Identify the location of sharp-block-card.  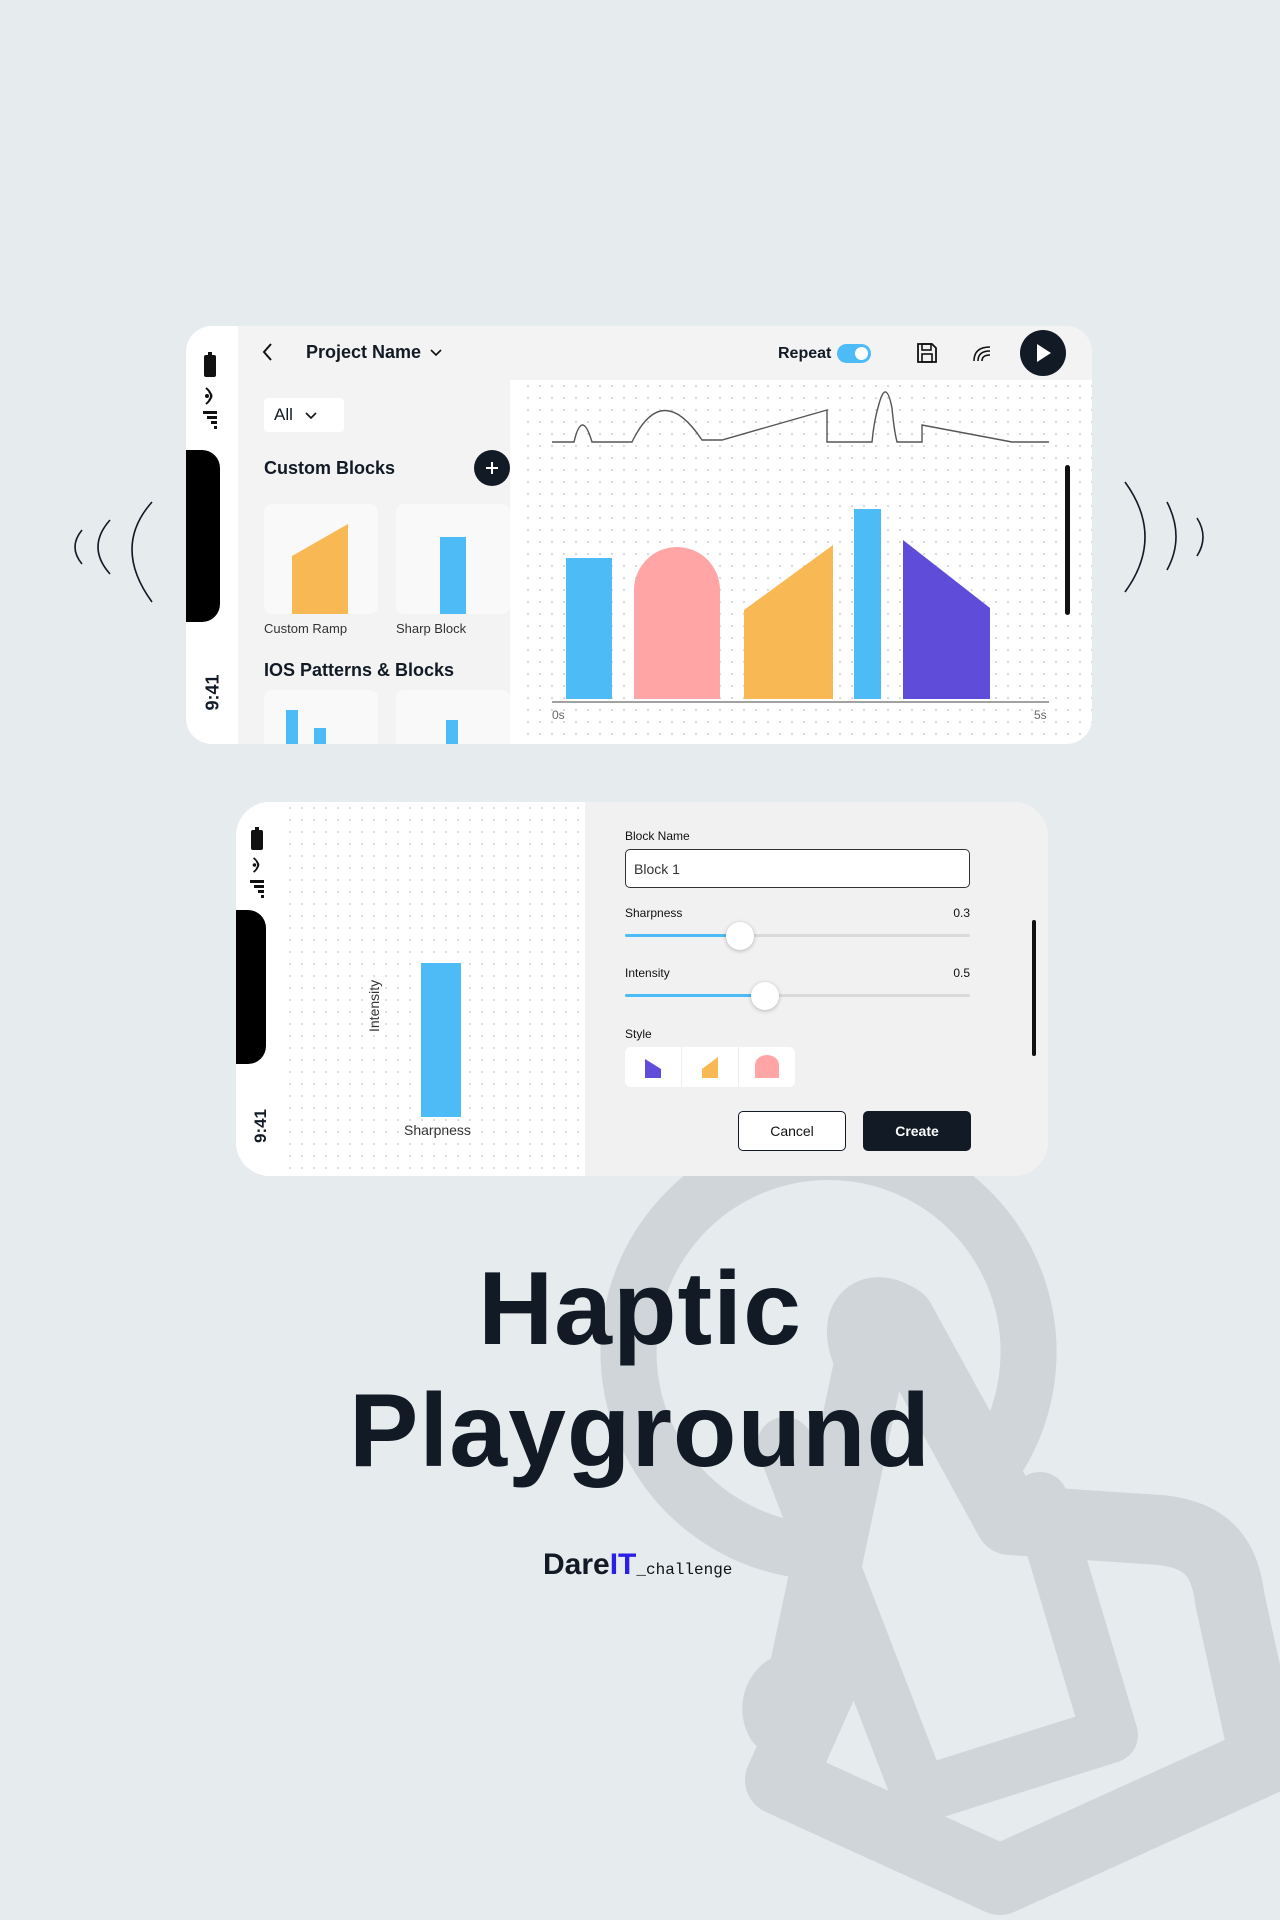
(453, 559).